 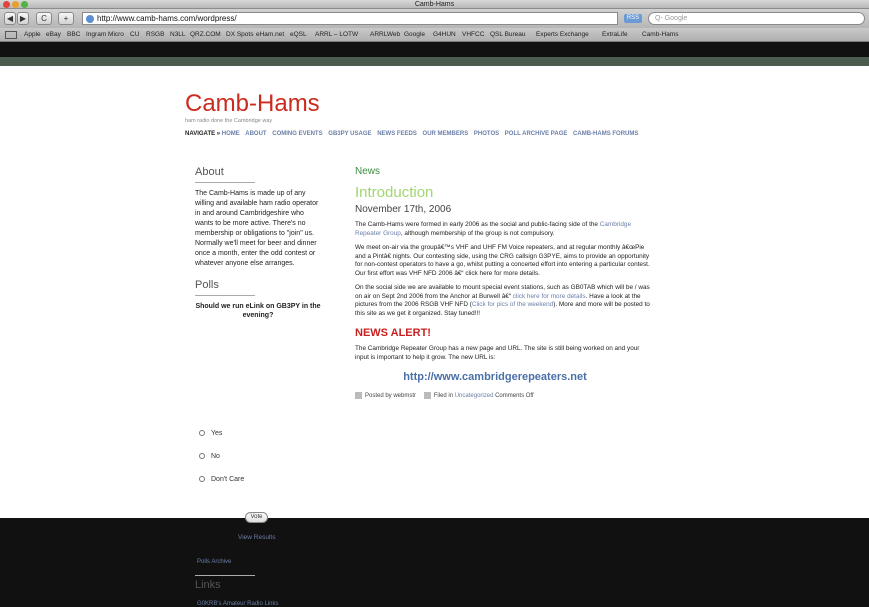 I want to click on globe-icon, so click(x=90, y=19).